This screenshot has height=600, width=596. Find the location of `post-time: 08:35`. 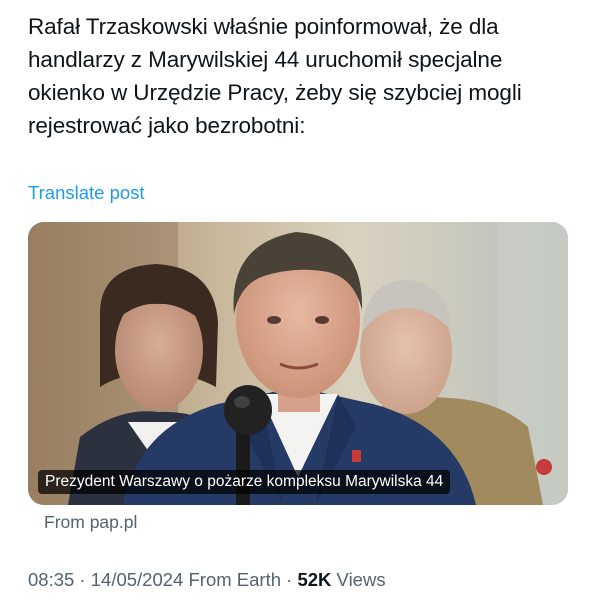

post-time: 08:35 is located at coordinates (51, 579).